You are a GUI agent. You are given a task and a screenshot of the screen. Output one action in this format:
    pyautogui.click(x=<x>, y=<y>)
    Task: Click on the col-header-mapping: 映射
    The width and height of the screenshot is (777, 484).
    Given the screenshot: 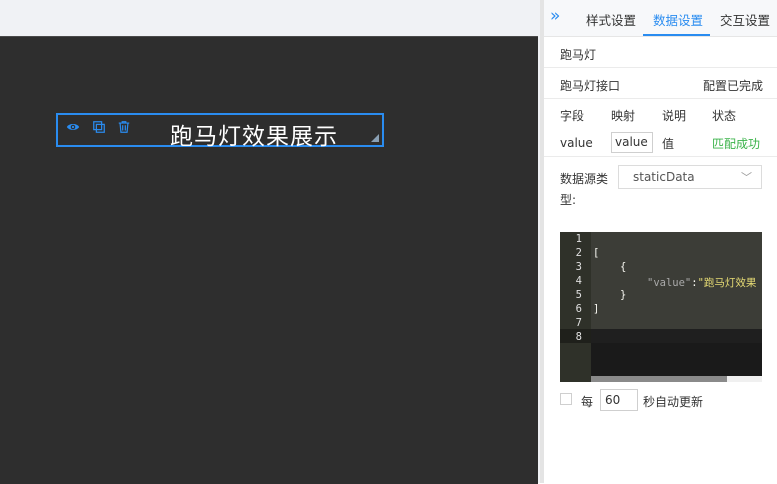 What is the action you would take?
    pyautogui.click(x=623, y=116)
    